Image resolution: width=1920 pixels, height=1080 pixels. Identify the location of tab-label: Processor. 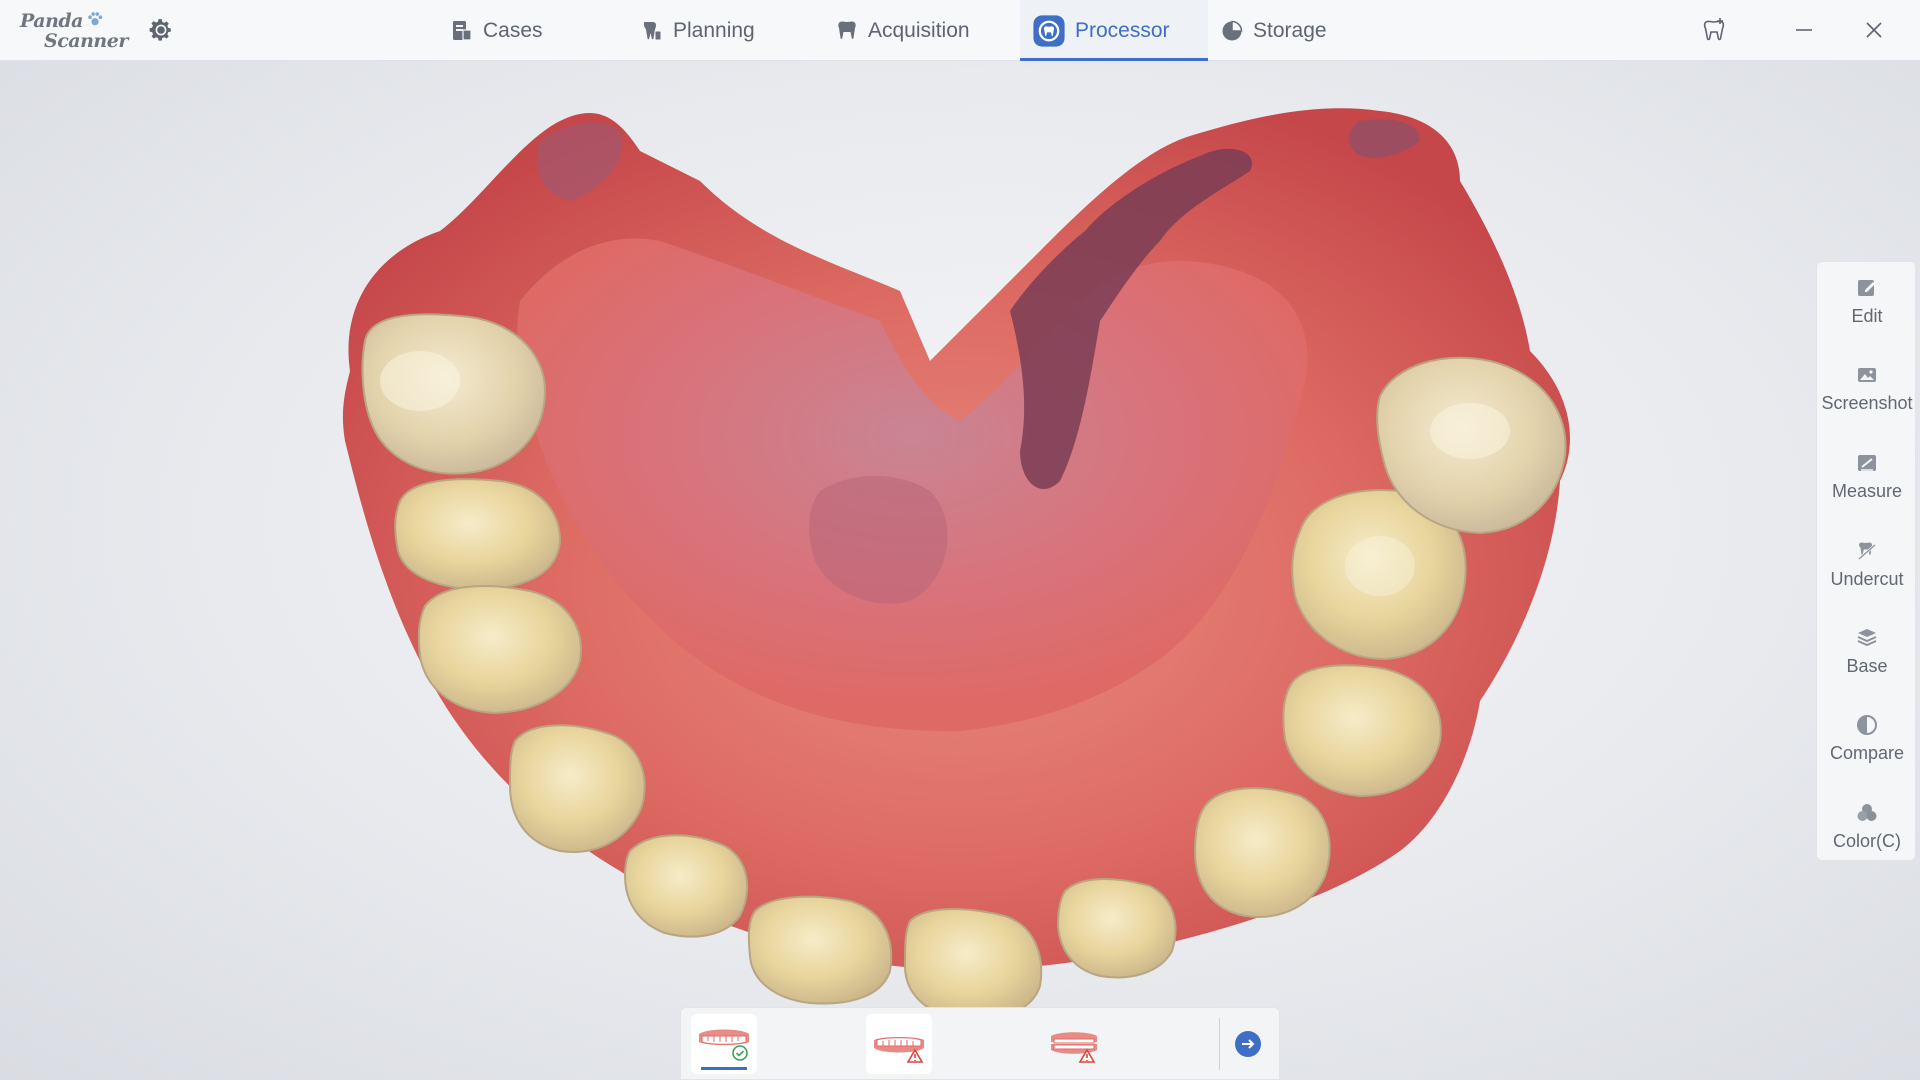
(1122, 30).